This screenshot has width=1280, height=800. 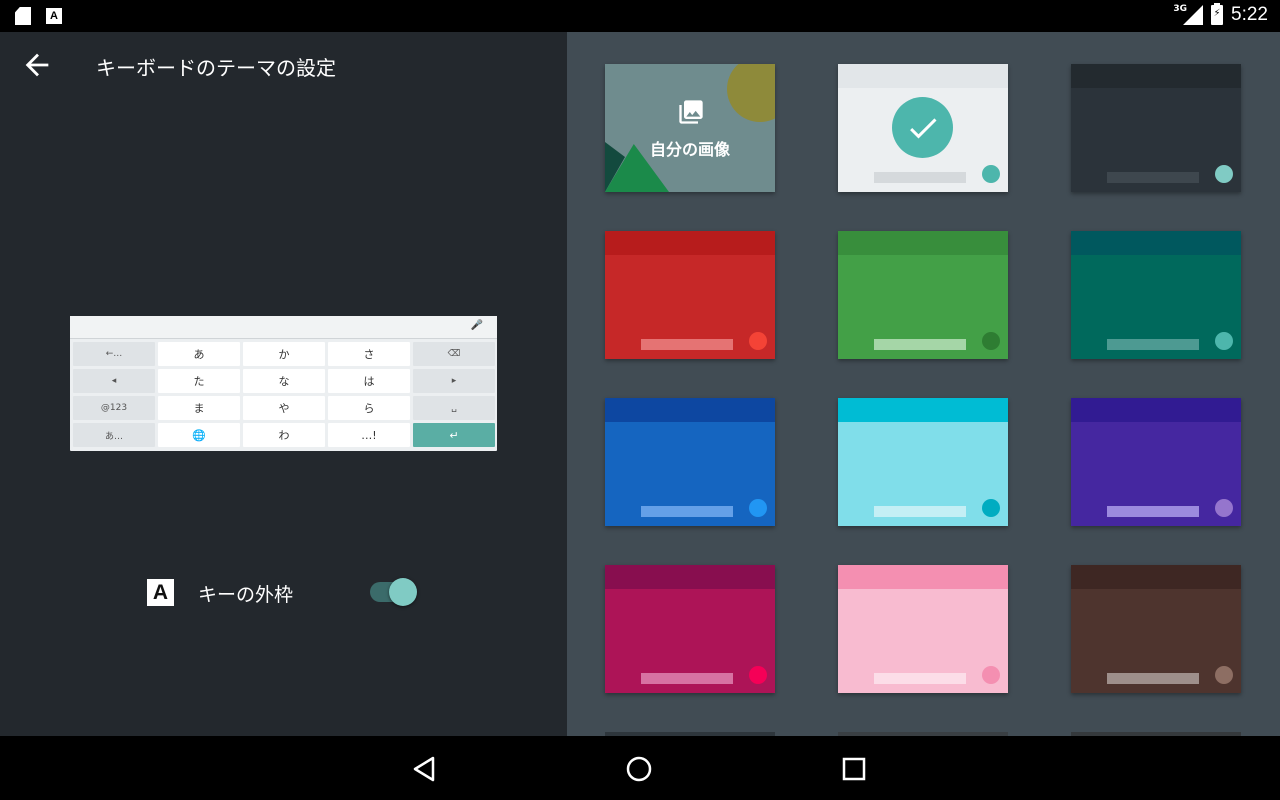 I want to click on preview-key: ま, so click(x=199, y=408).